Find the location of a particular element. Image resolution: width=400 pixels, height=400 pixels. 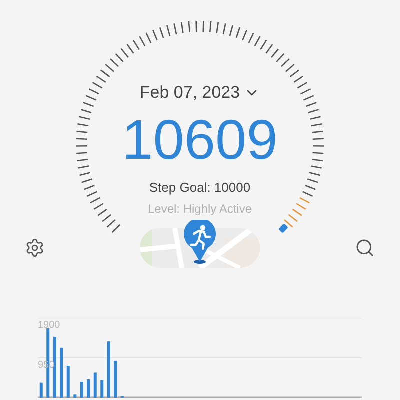

axis-label: 1900 is located at coordinates (49, 326).